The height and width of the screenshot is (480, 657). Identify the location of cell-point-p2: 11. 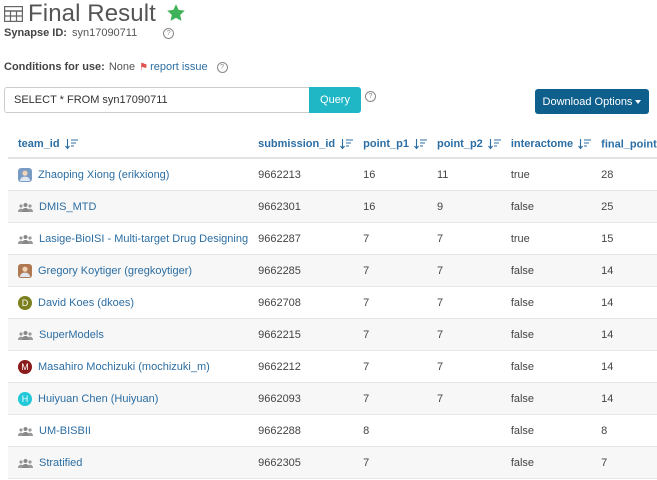
(463, 174).